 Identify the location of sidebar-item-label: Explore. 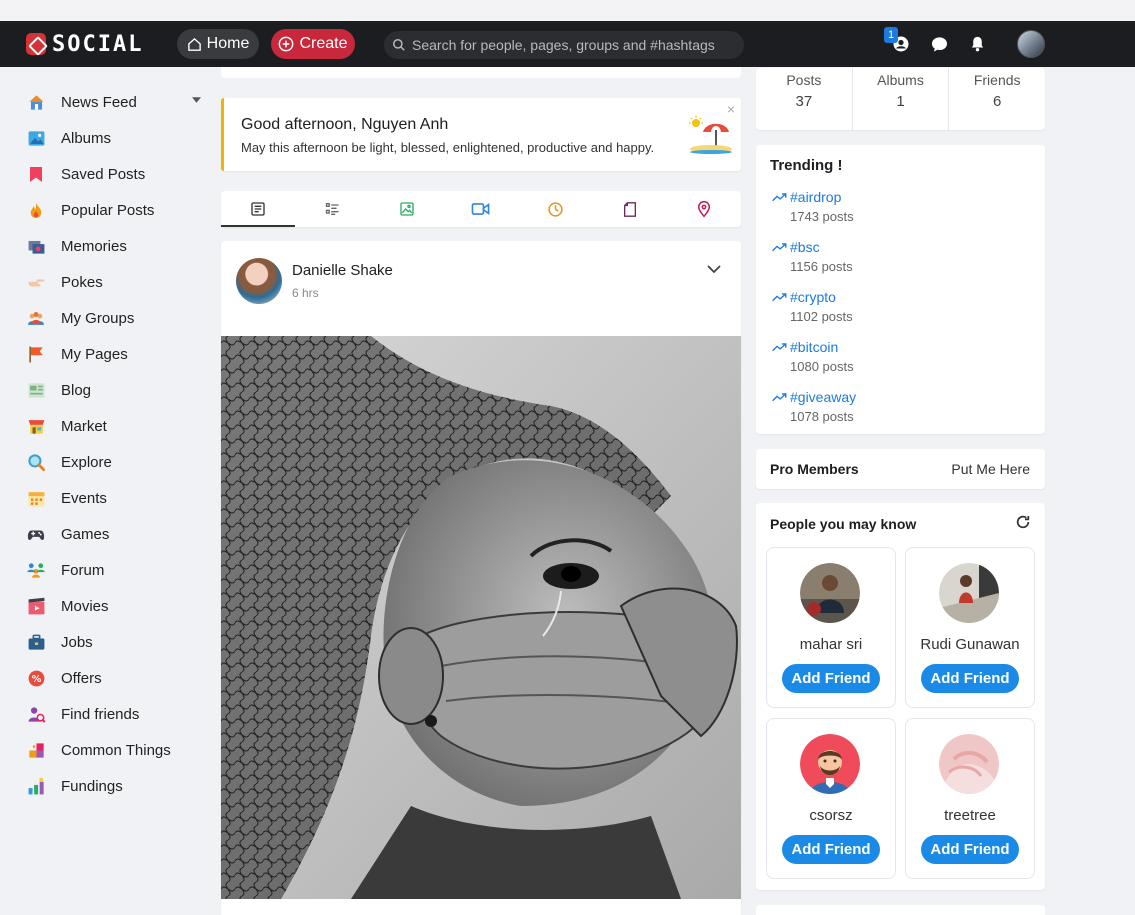
(86, 462).